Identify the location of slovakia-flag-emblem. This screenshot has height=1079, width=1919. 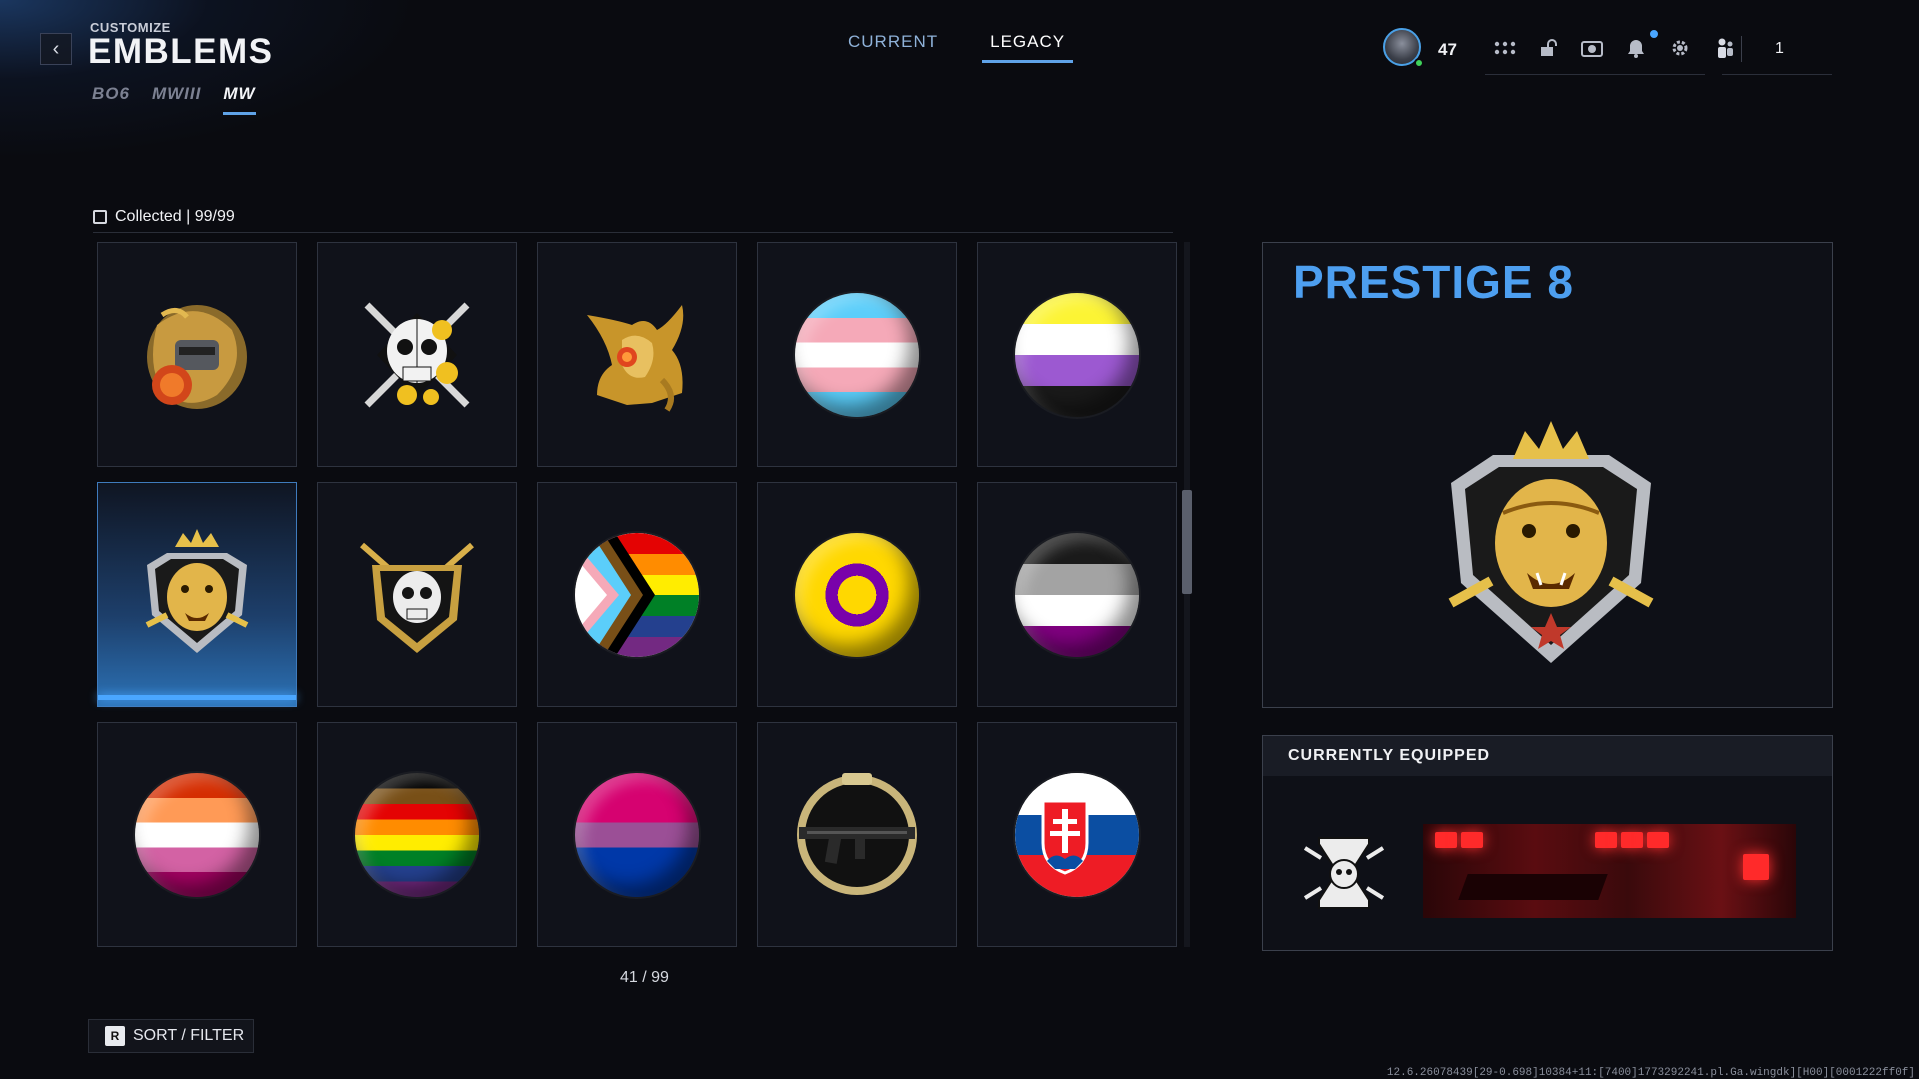
(1077, 834).